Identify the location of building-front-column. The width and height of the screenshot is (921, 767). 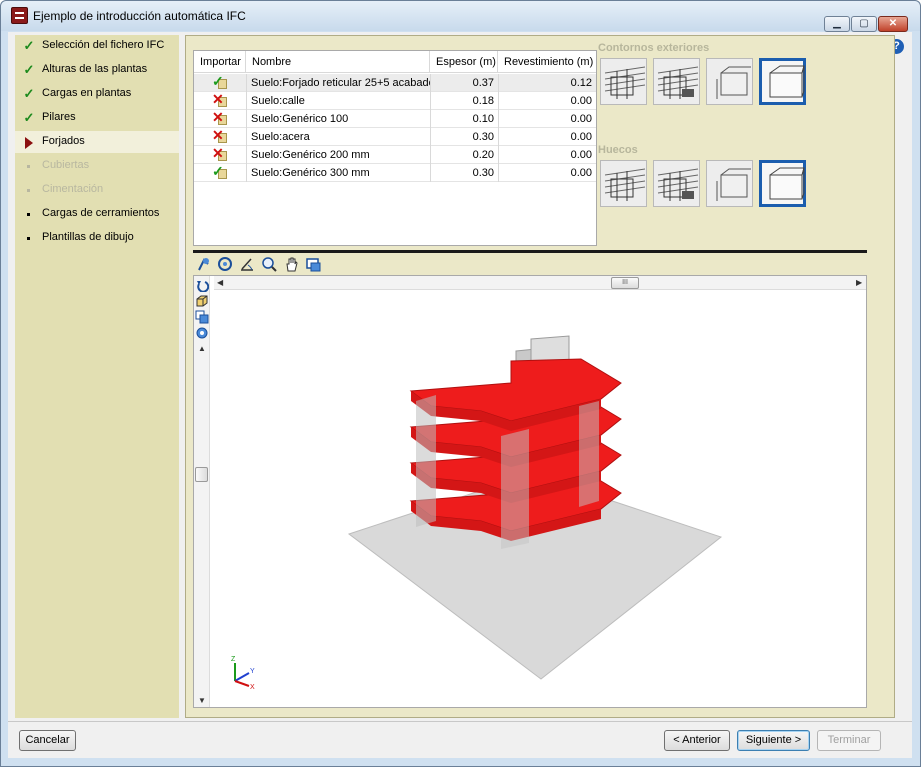
(515, 489).